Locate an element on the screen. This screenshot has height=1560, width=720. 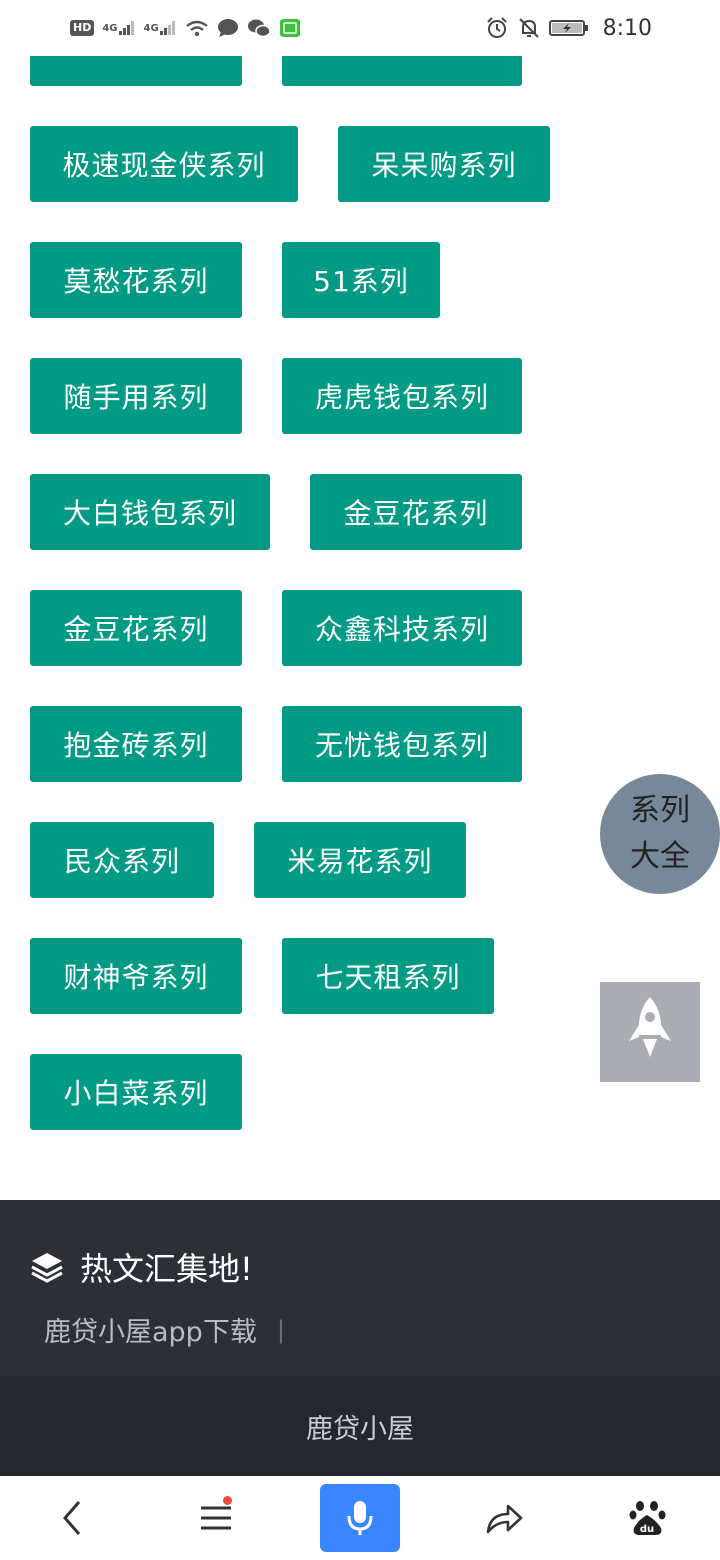
baidu-button: du is located at coordinates (648, 1518).